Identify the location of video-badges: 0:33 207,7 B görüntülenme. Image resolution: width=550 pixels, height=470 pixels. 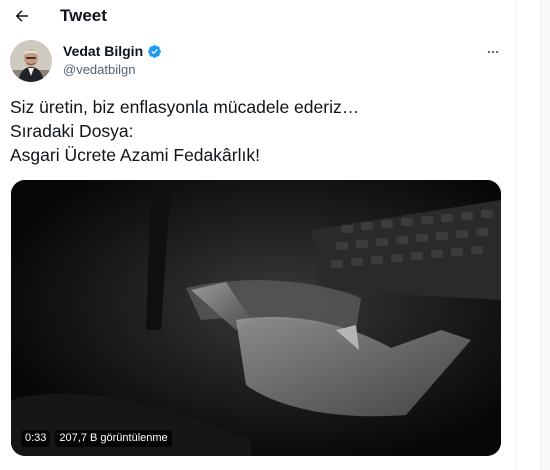
(96, 438).